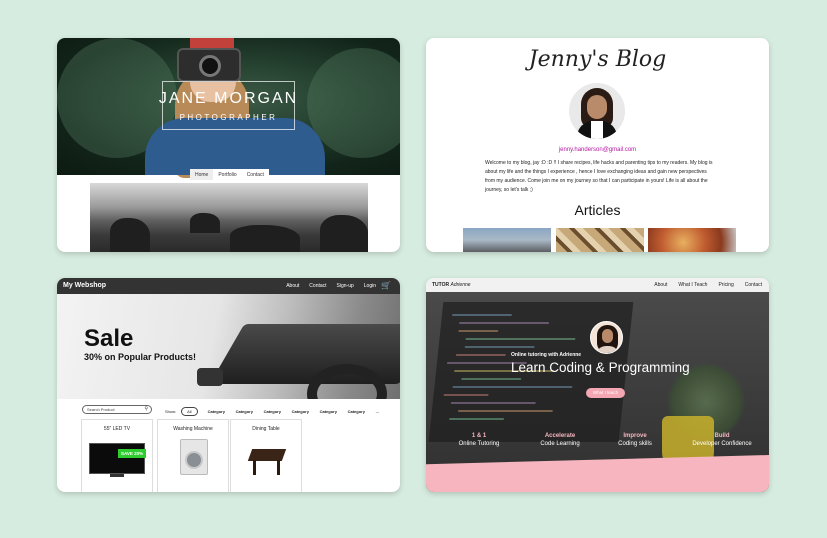  What do you see at coordinates (210, 377) in the screenshot?
I see `watch-image` at bounding box center [210, 377].